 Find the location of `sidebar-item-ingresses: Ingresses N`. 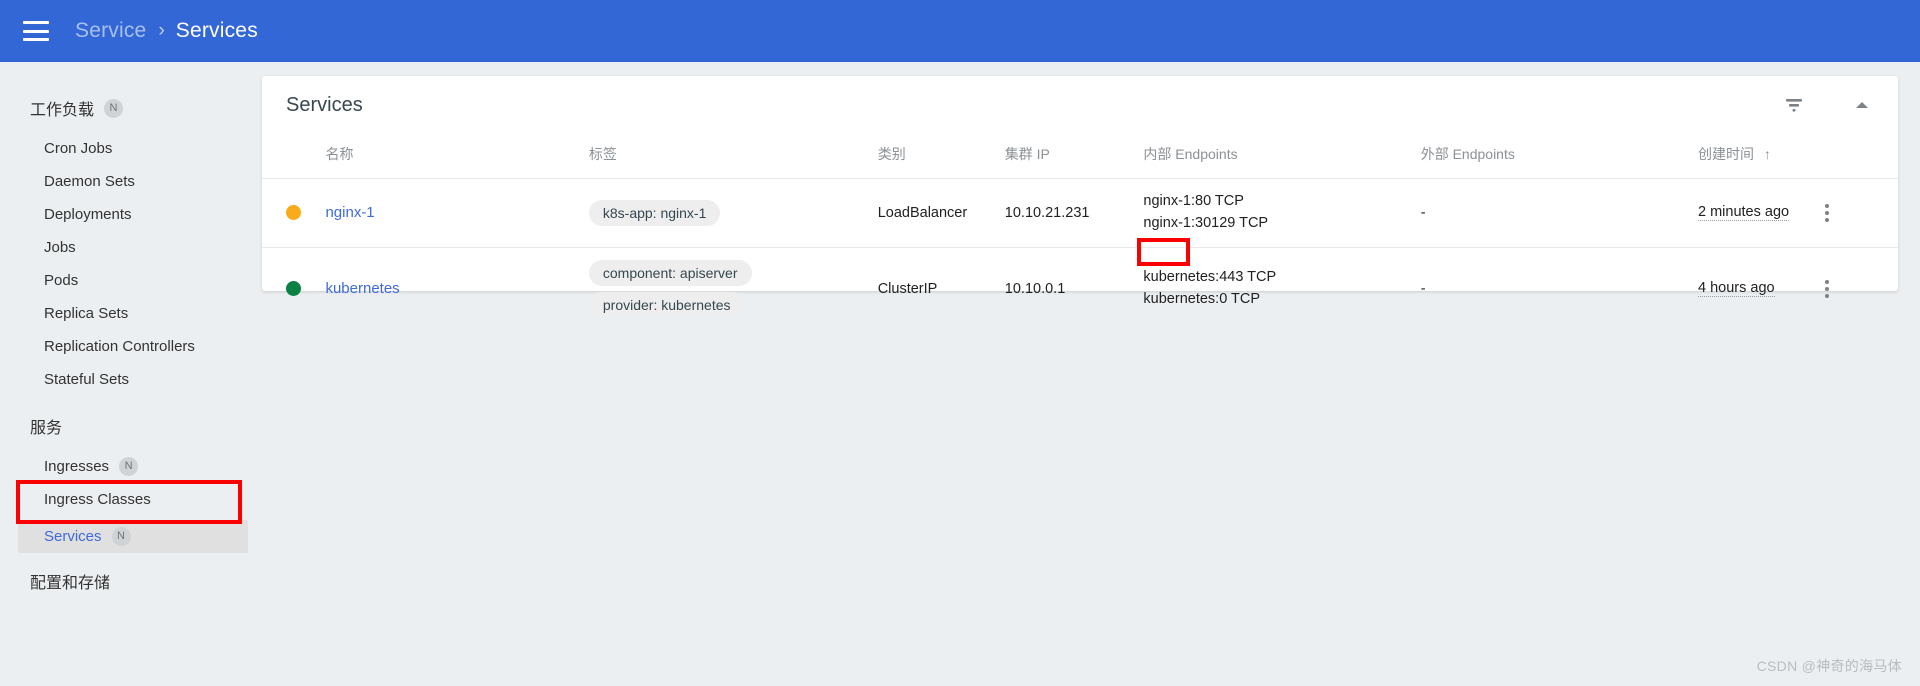

sidebar-item-ingresses: Ingresses N is located at coordinates (131, 466).